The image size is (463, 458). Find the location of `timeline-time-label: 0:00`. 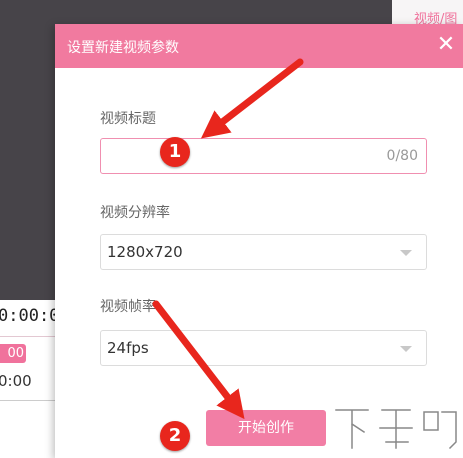

timeline-time-label: 0:00 is located at coordinates (16, 381).